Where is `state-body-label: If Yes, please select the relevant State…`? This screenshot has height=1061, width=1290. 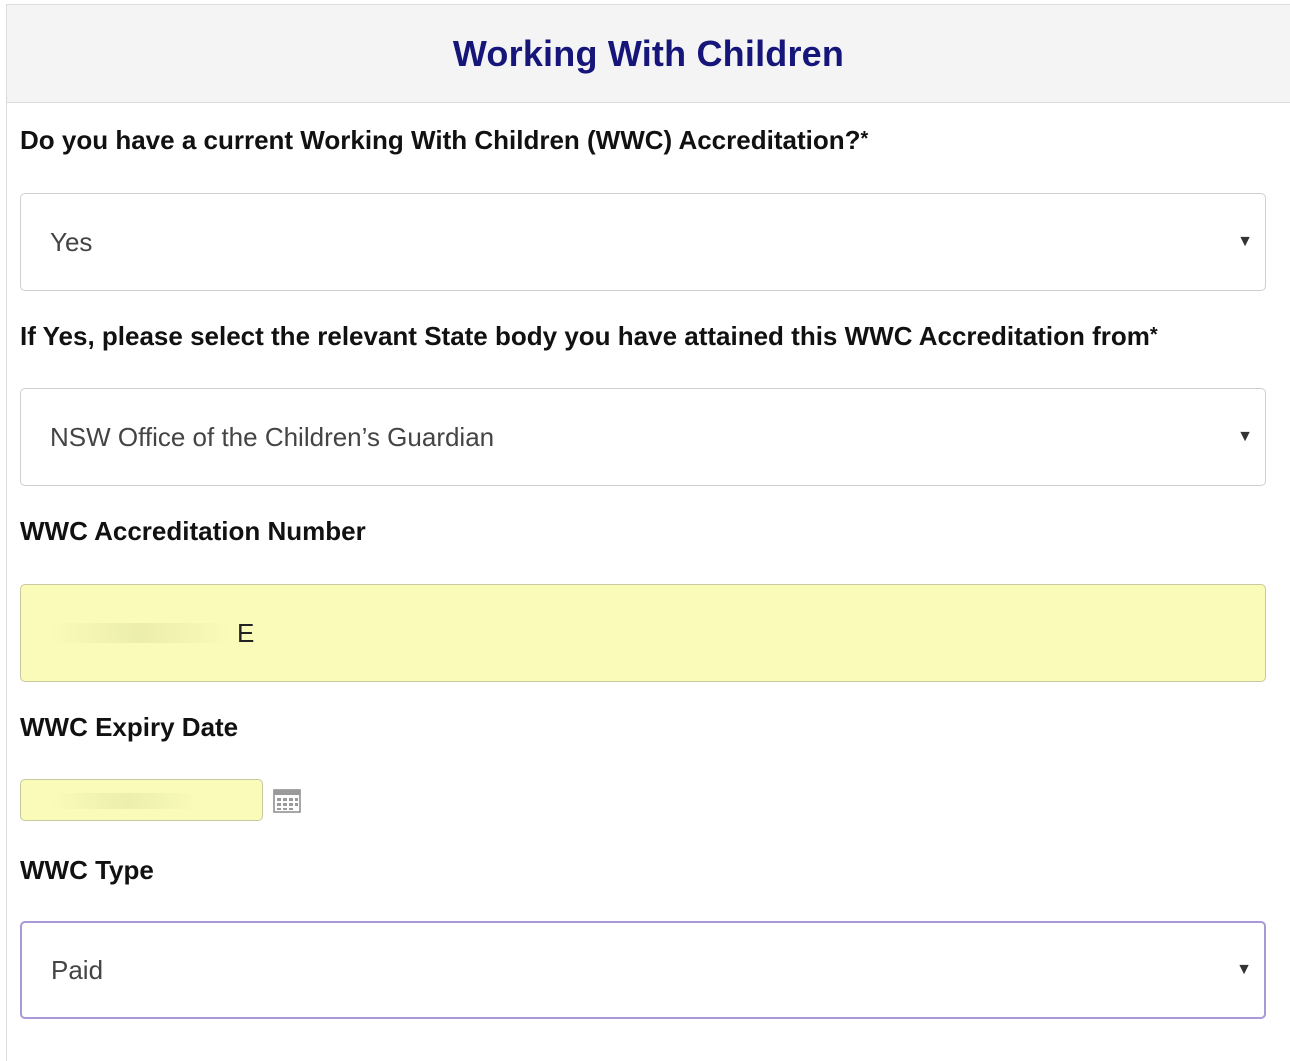 state-body-label: If Yes, please select the relevant State… is located at coordinates (589, 336).